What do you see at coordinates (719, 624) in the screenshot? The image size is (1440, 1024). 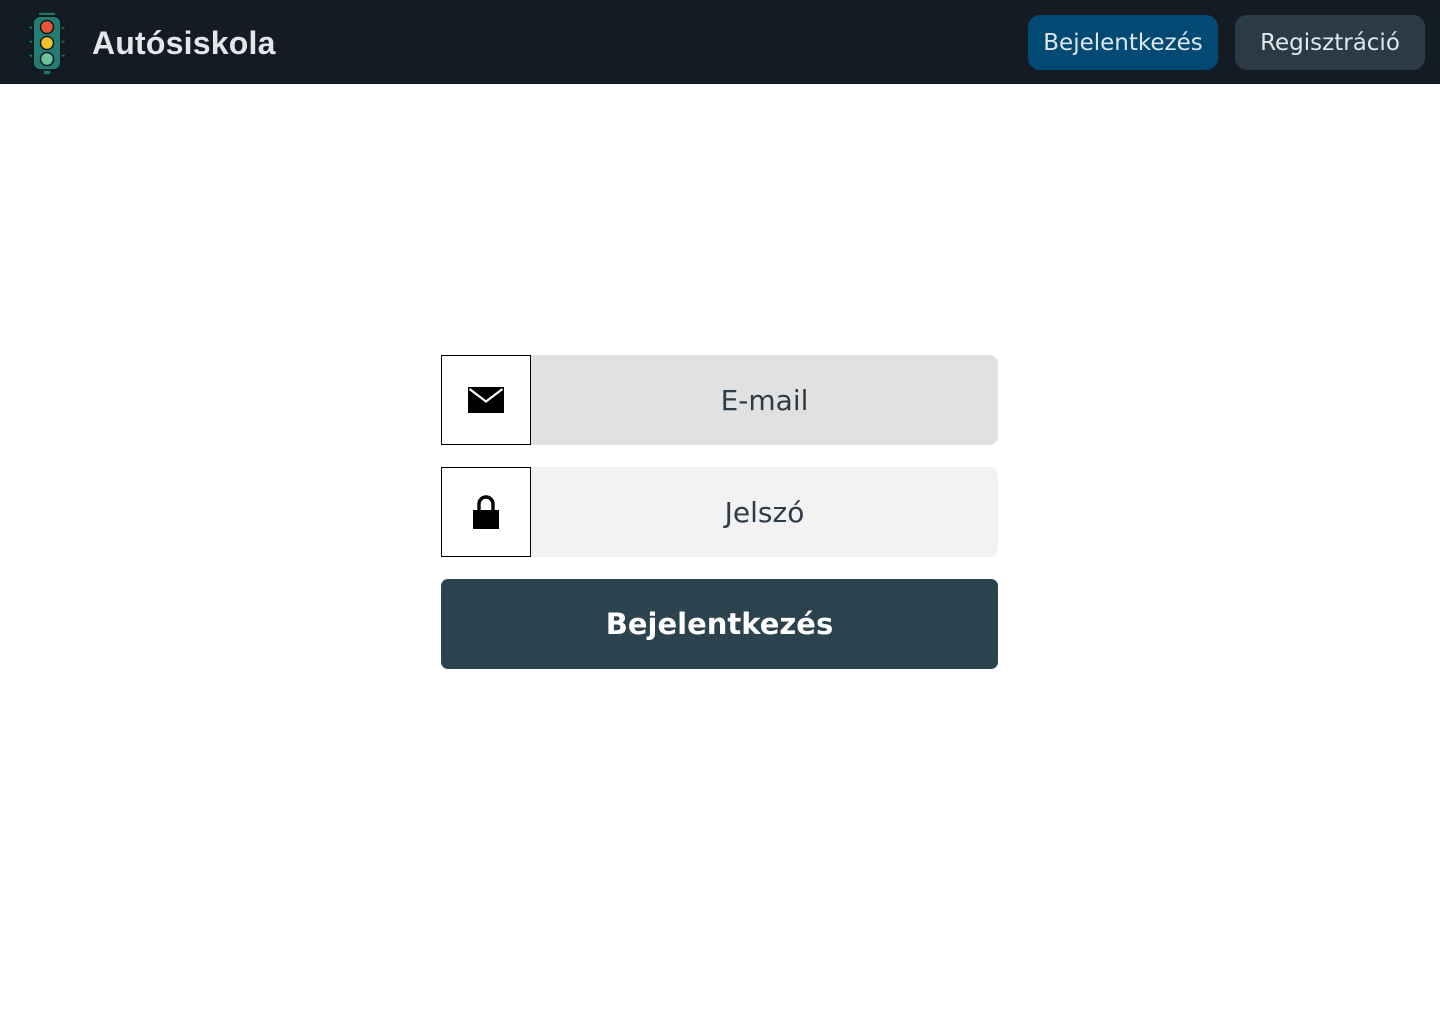 I see `login-submit-button: Bejelentkezés` at bounding box center [719, 624].